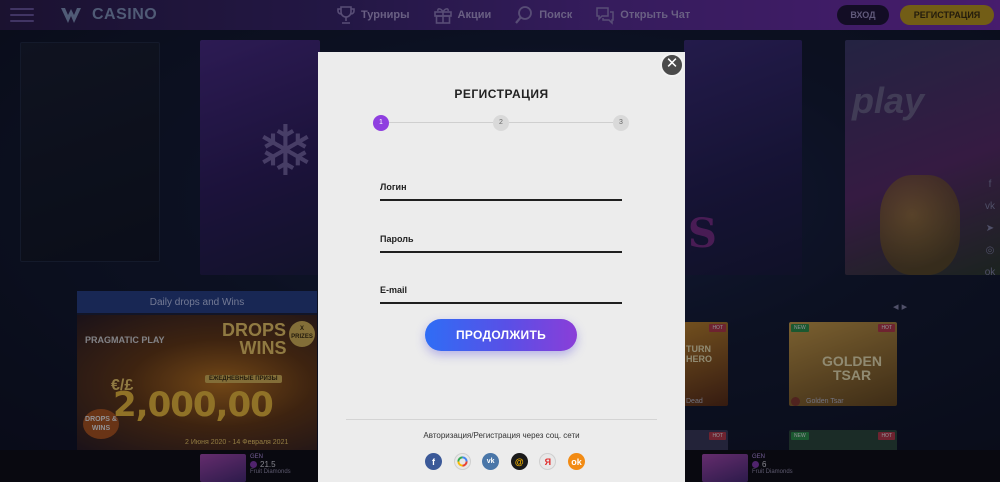 Image resolution: width=1000 pixels, height=482 pixels. I want to click on google-icon, so click(462, 461).